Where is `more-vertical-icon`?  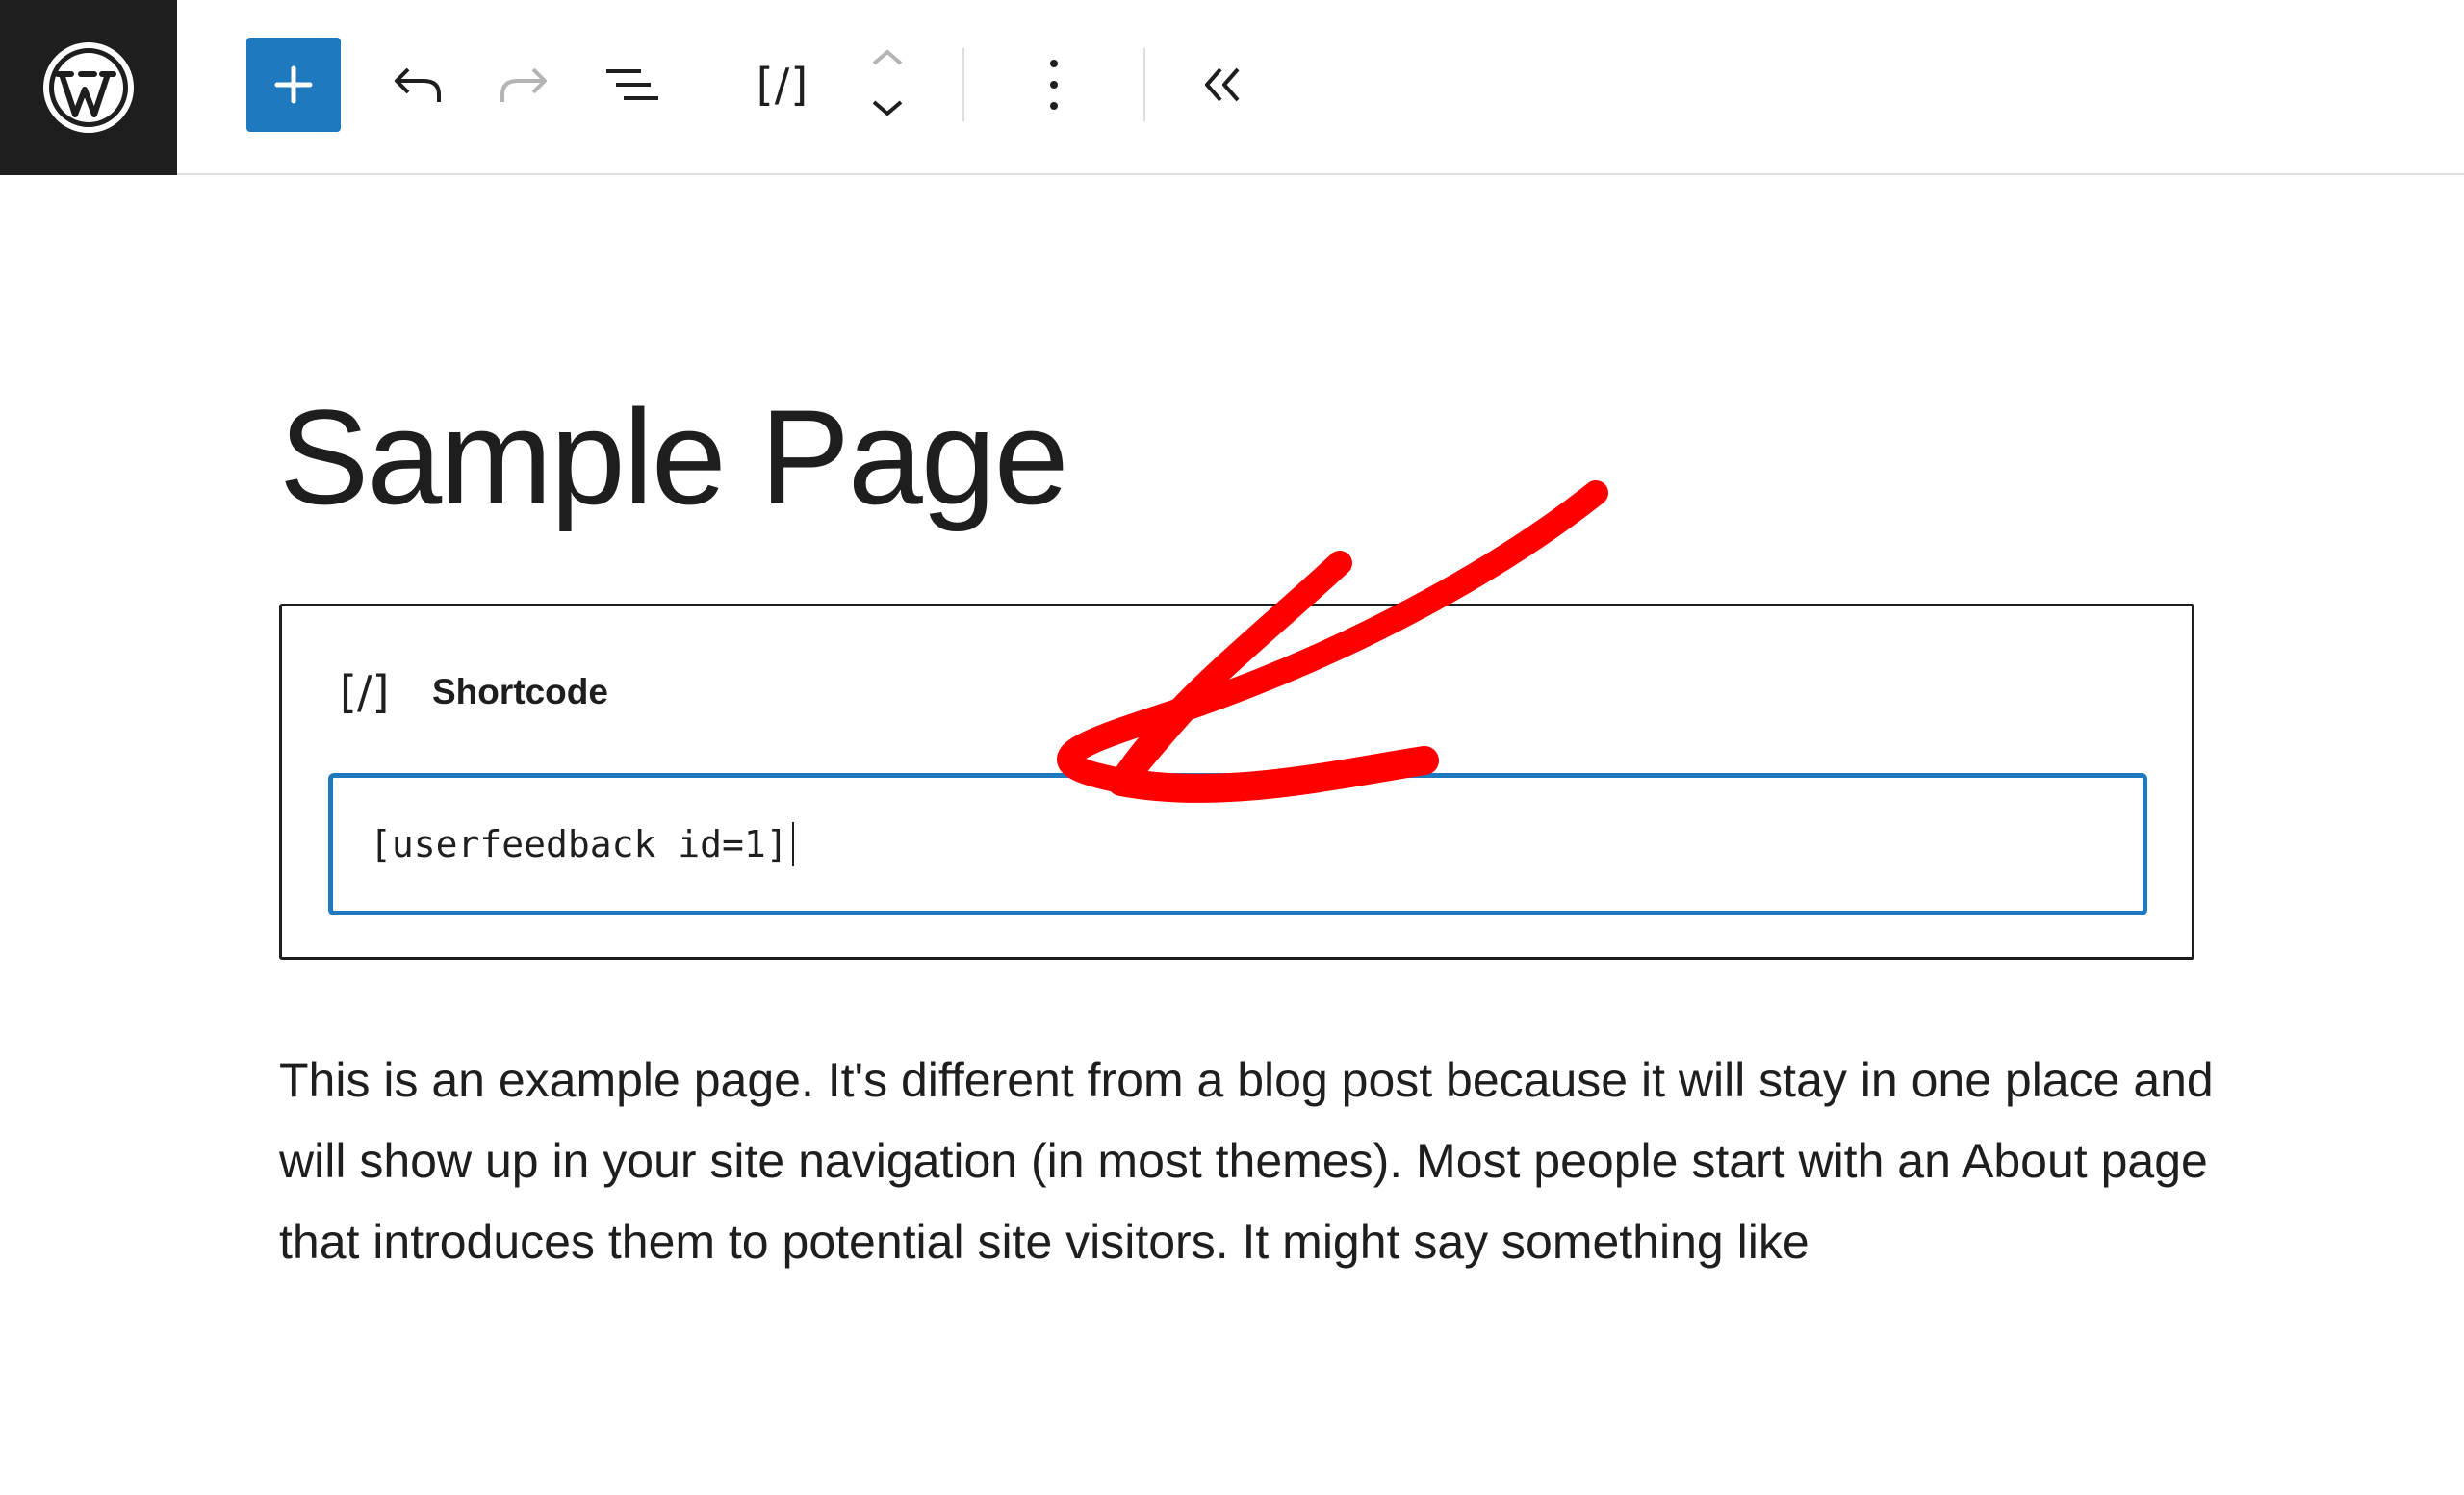 more-vertical-icon is located at coordinates (1054, 85).